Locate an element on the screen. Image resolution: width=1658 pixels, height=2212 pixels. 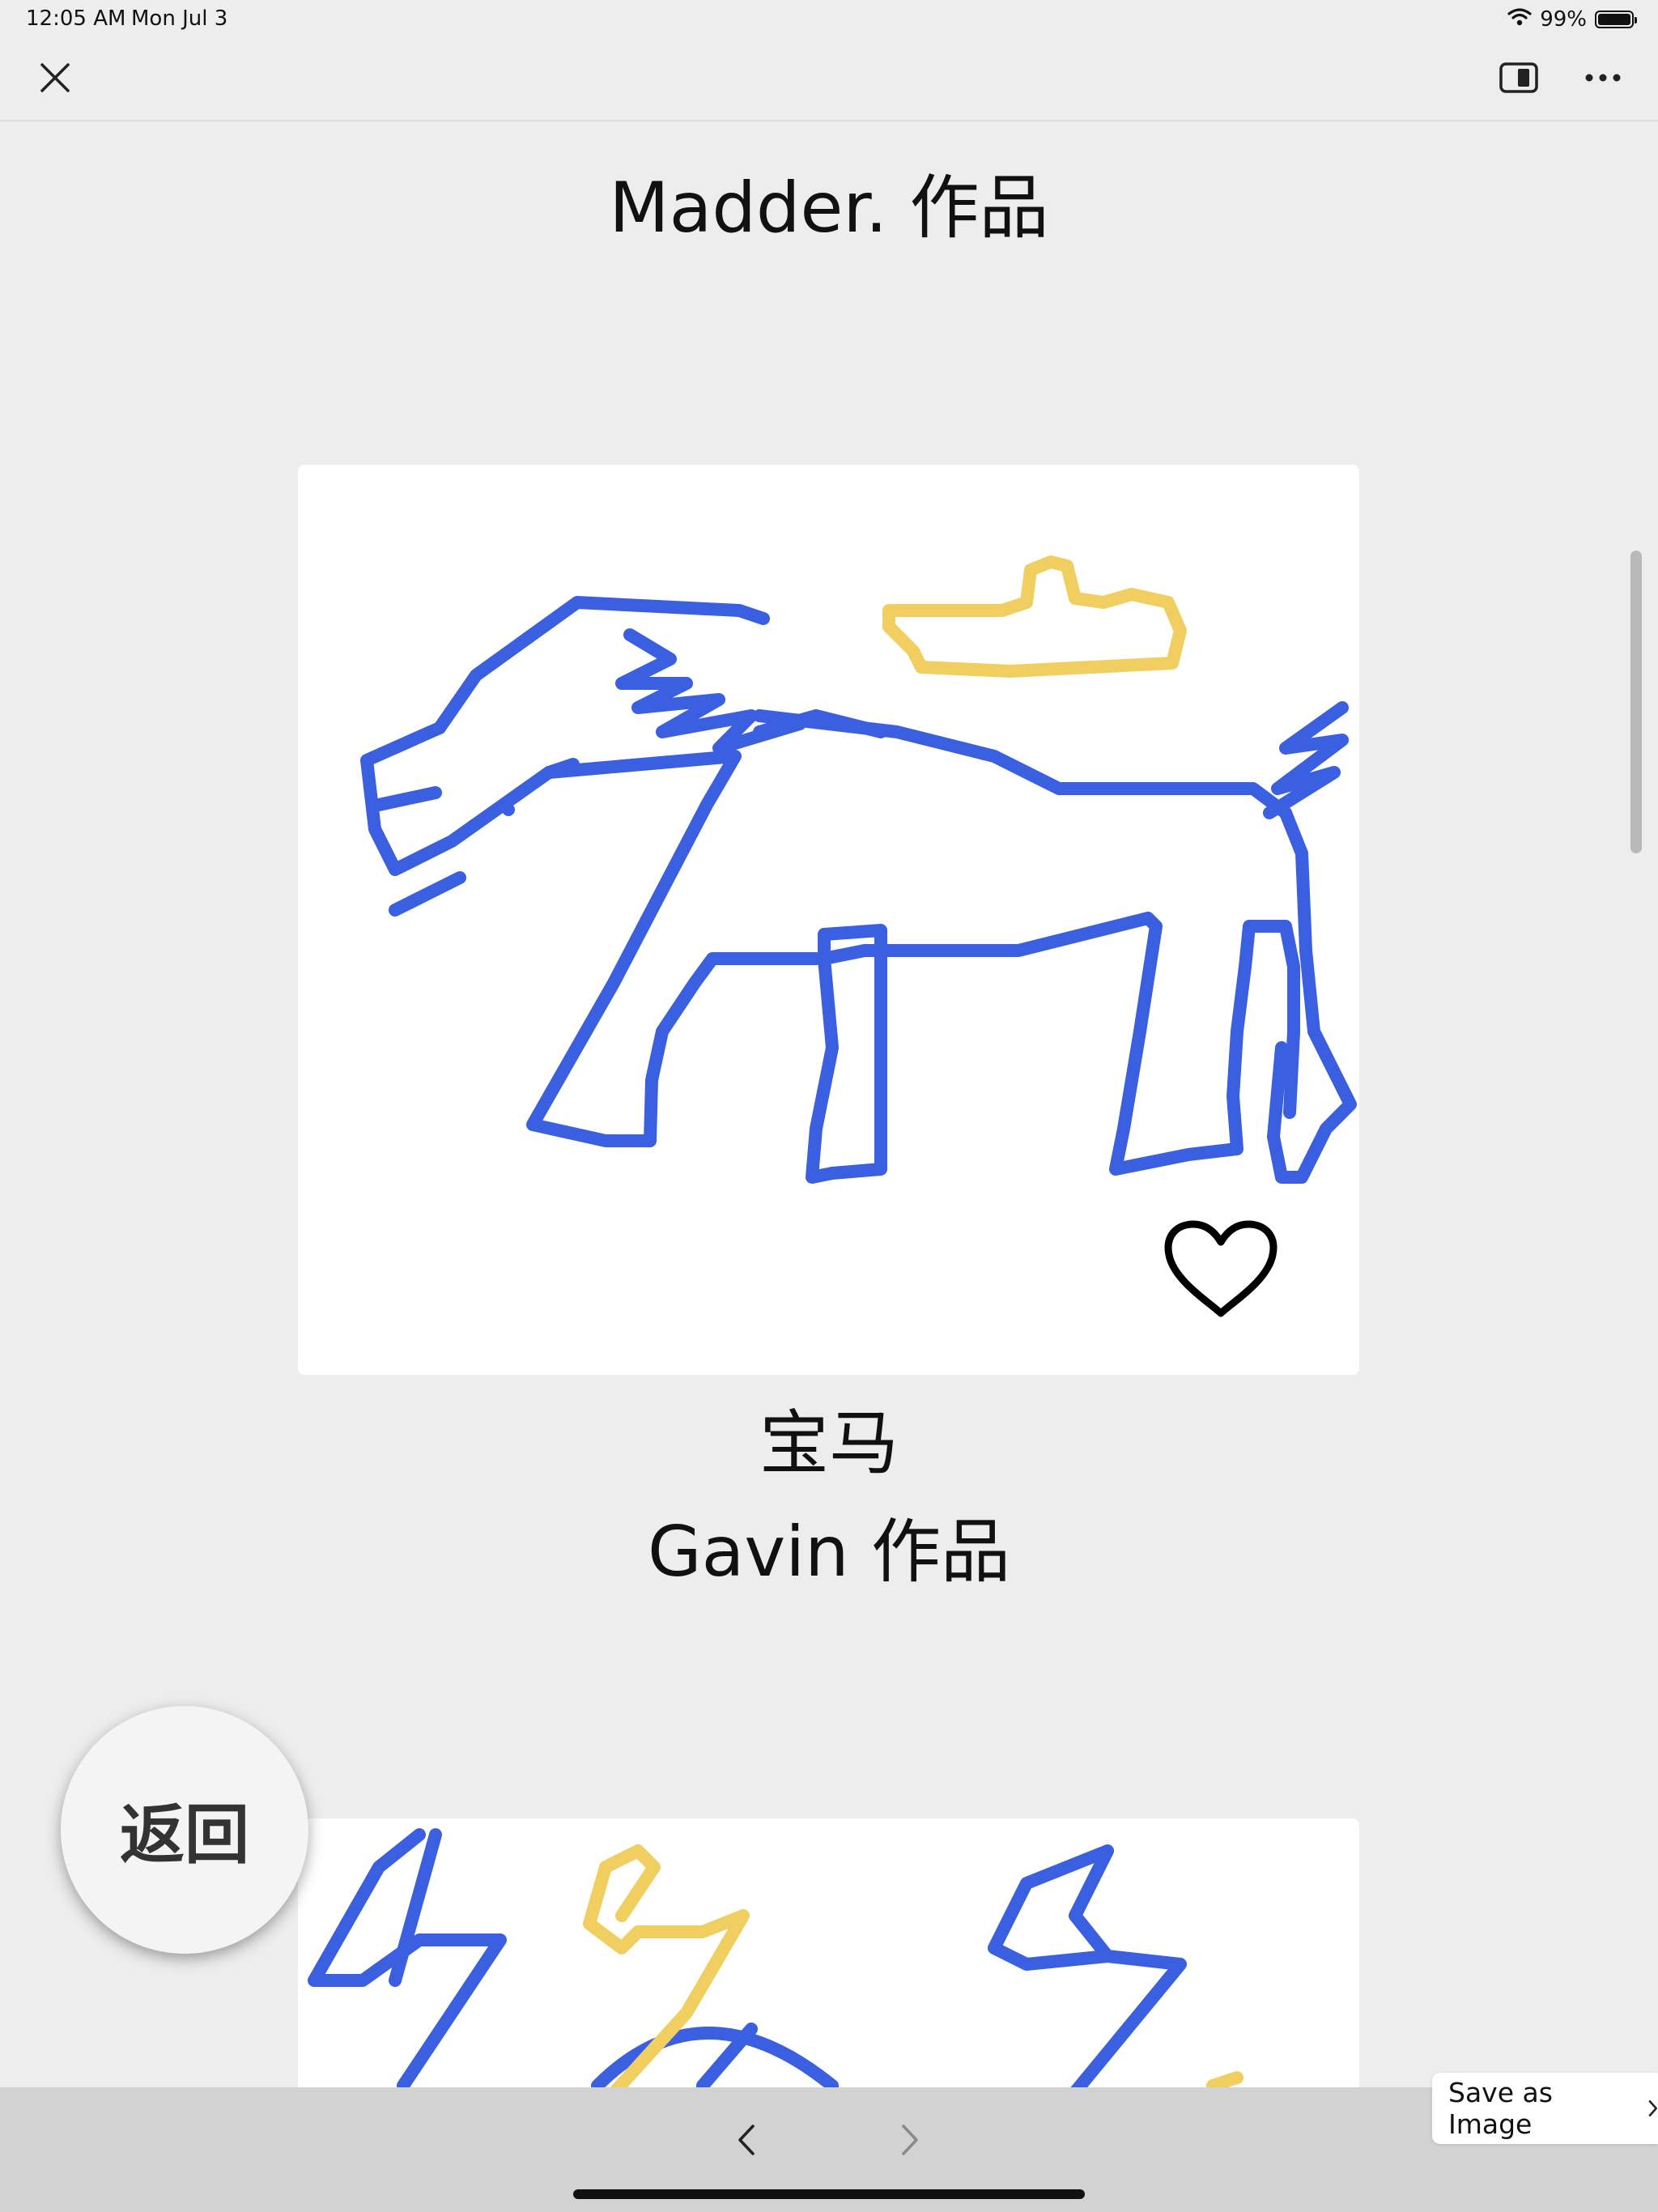
more-button is located at coordinates (1603, 77).